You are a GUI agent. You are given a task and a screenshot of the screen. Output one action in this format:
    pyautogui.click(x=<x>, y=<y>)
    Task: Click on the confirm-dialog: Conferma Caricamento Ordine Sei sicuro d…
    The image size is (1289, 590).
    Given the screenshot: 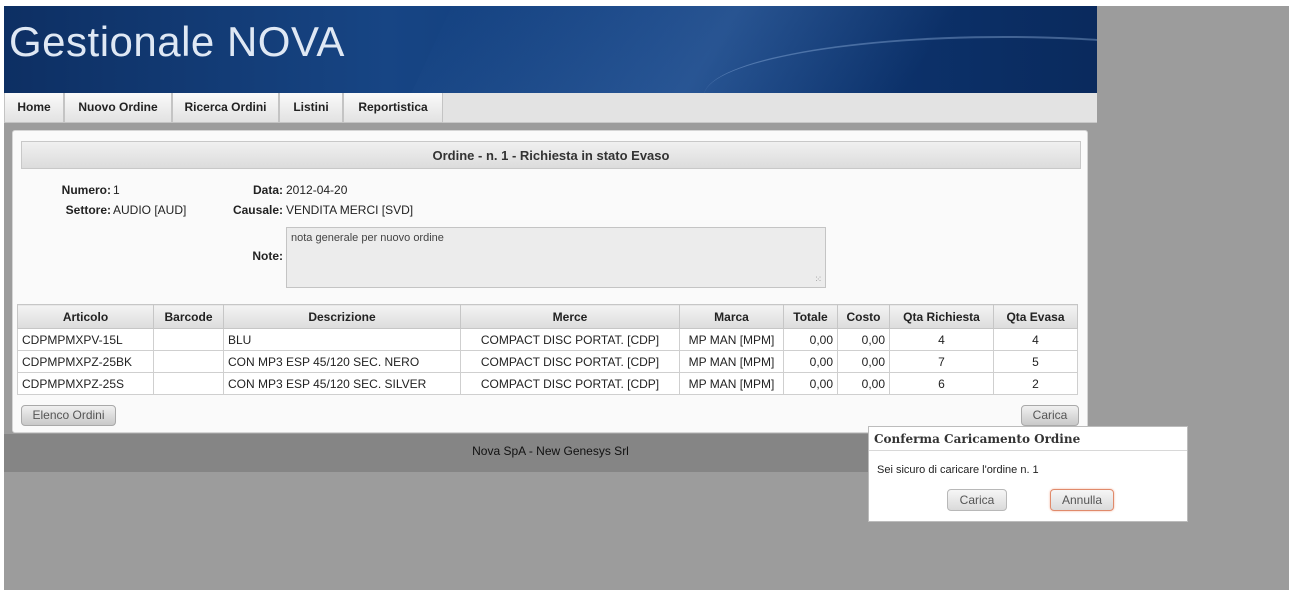 What is the action you would take?
    pyautogui.click(x=1028, y=474)
    